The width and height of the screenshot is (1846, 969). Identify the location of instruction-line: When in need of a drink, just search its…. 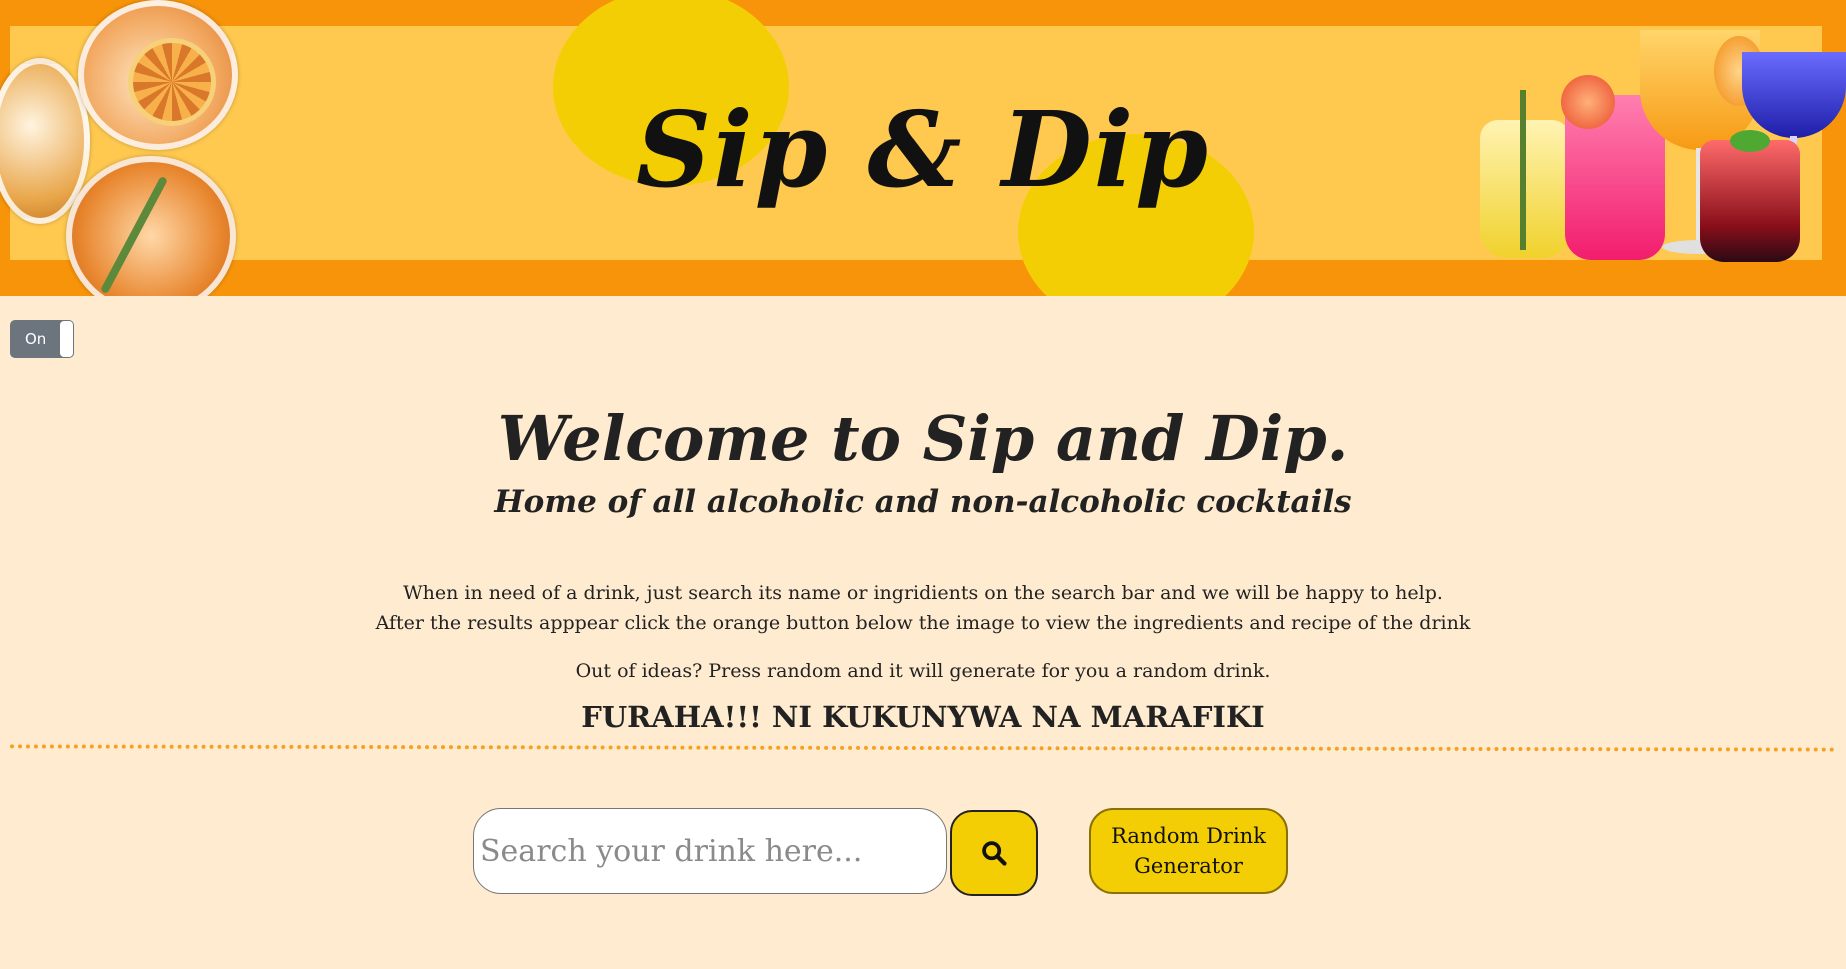
(923, 593).